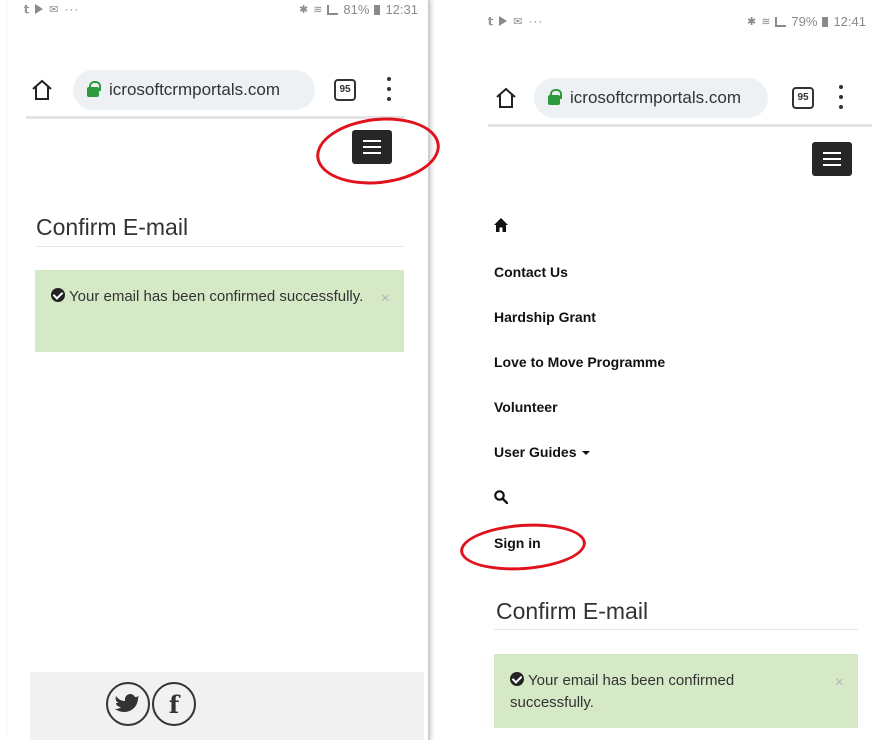 The height and width of the screenshot is (740, 874). Describe the element at coordinates (174, 704) in the screenshot. I see `facebook-icon: f` at that location.